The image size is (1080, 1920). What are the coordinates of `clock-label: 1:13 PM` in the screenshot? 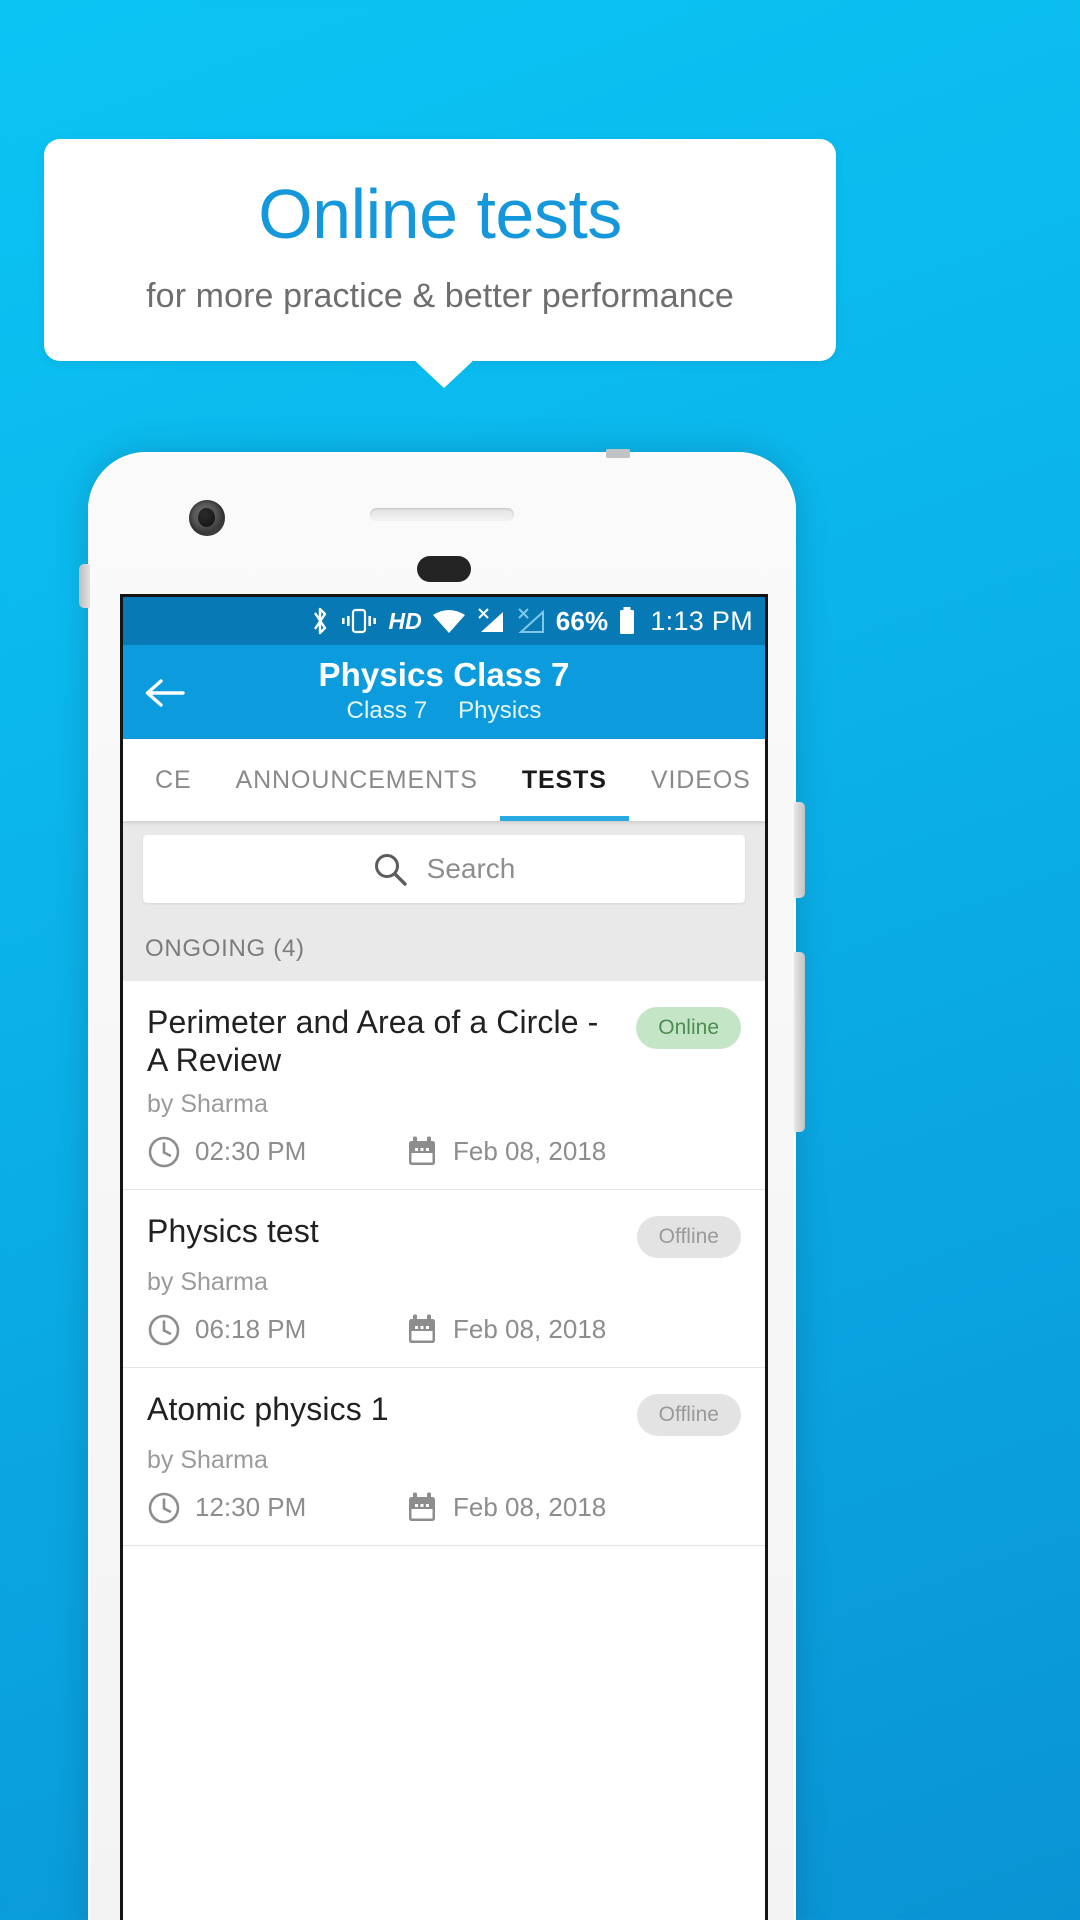 It's located at (701, 620).